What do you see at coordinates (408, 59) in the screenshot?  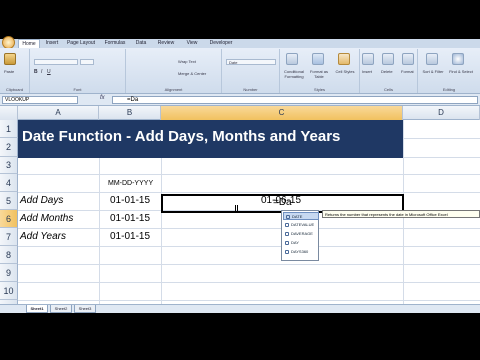 I see `format-icon` at bounding box center [408, 59].